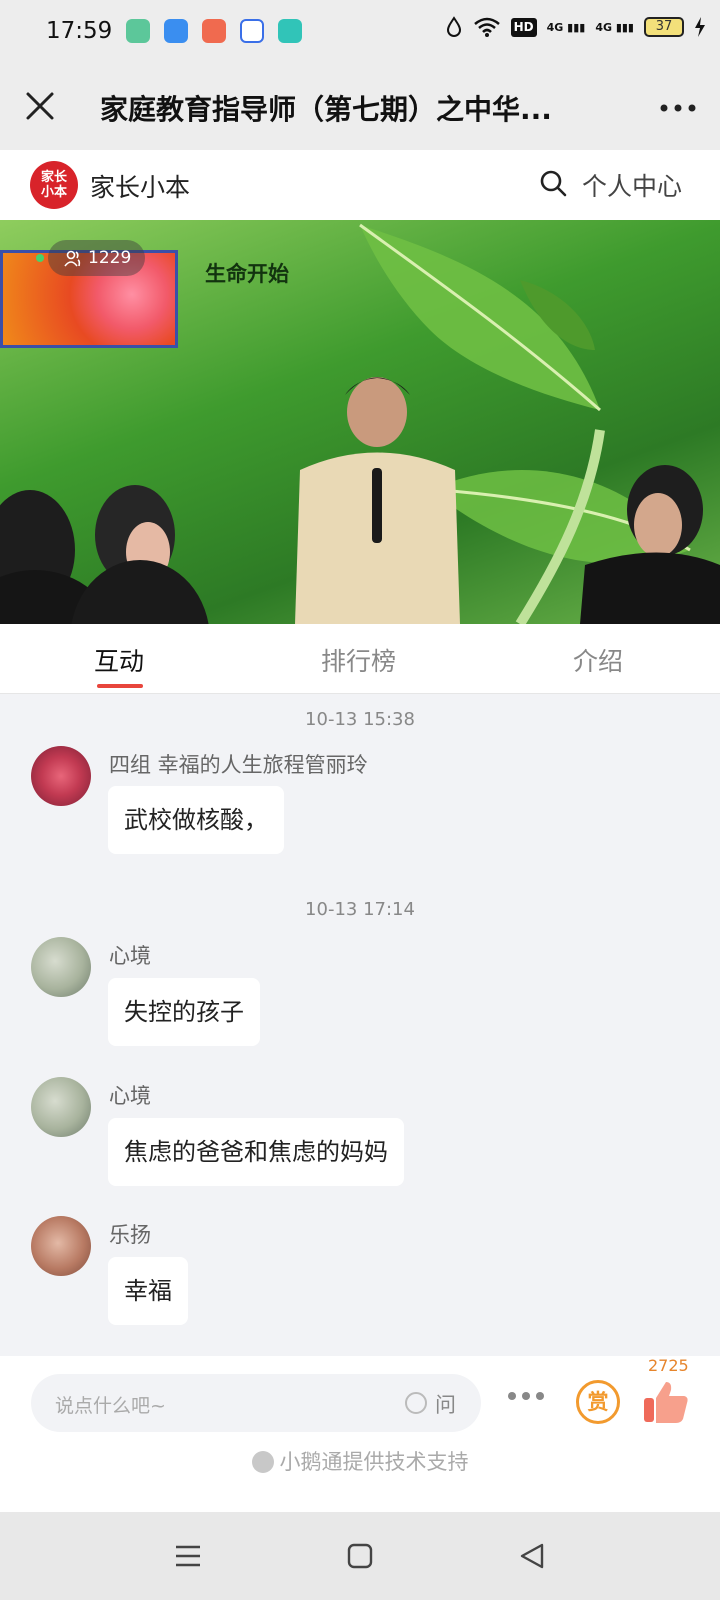 The width and height of the screenshot is (720, 1600). Describe the element at coordinates (678, 108) in the screenshot. I see `more-icon` at that location.